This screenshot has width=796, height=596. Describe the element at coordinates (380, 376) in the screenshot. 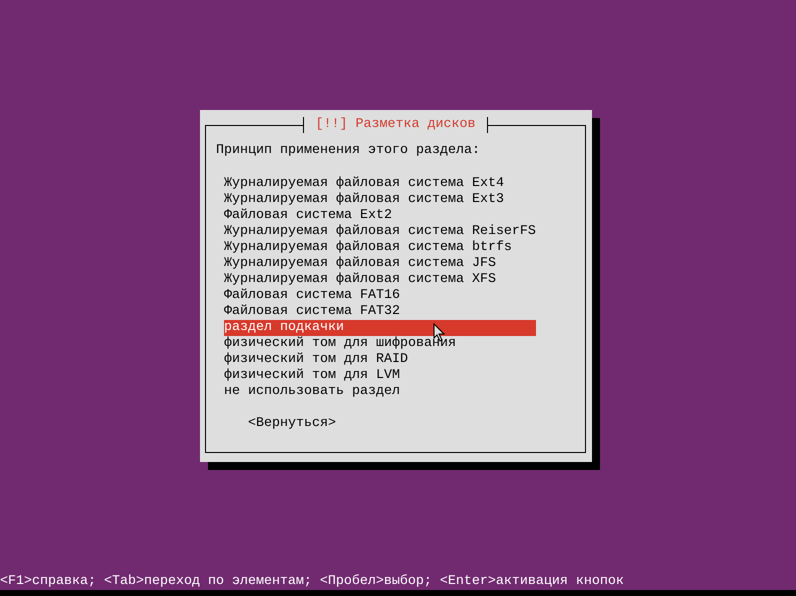

I see `option-item: физический том для LVM` at that location.